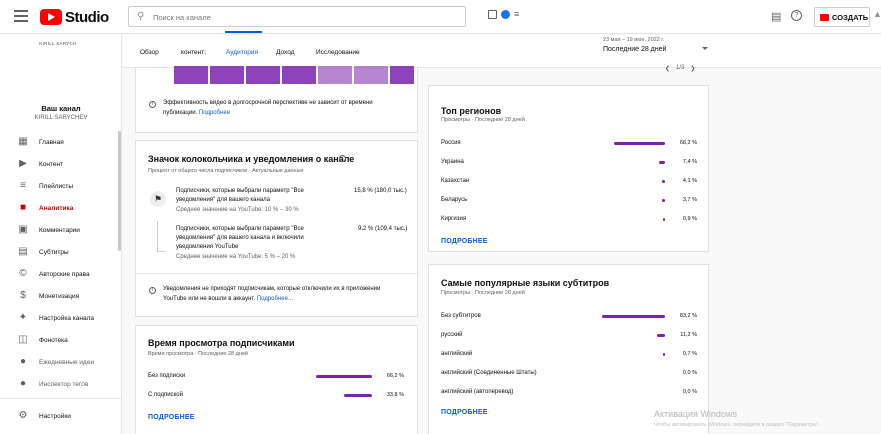  What do you see at coordinates (776, 16) in the screenshot?
I see `feedback-icon: ▤` at bounding box center [776, 16].